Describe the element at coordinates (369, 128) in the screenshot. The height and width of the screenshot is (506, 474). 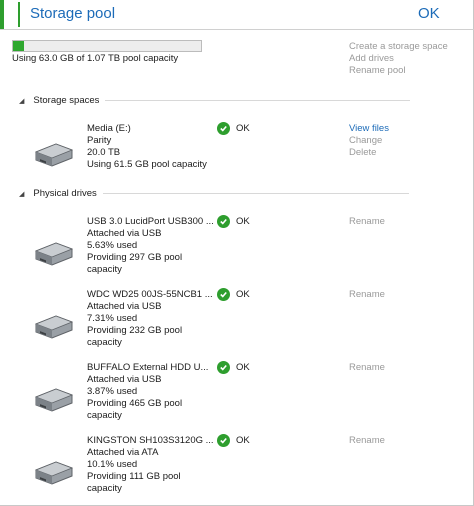
I see `view-files-link: View files` at that location.